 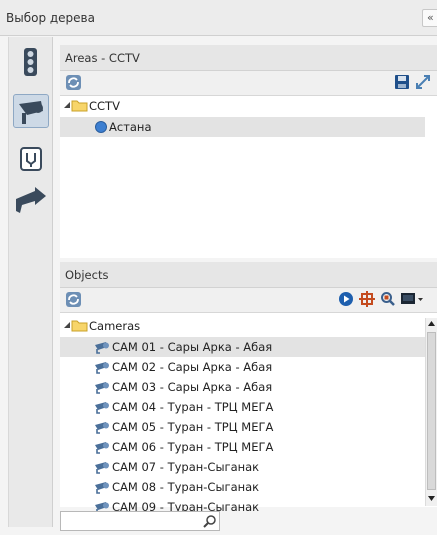 I want to click on camera-label: CAM 05 - Туран - ТРЦ МЕГА, so click(x=193, y=427).